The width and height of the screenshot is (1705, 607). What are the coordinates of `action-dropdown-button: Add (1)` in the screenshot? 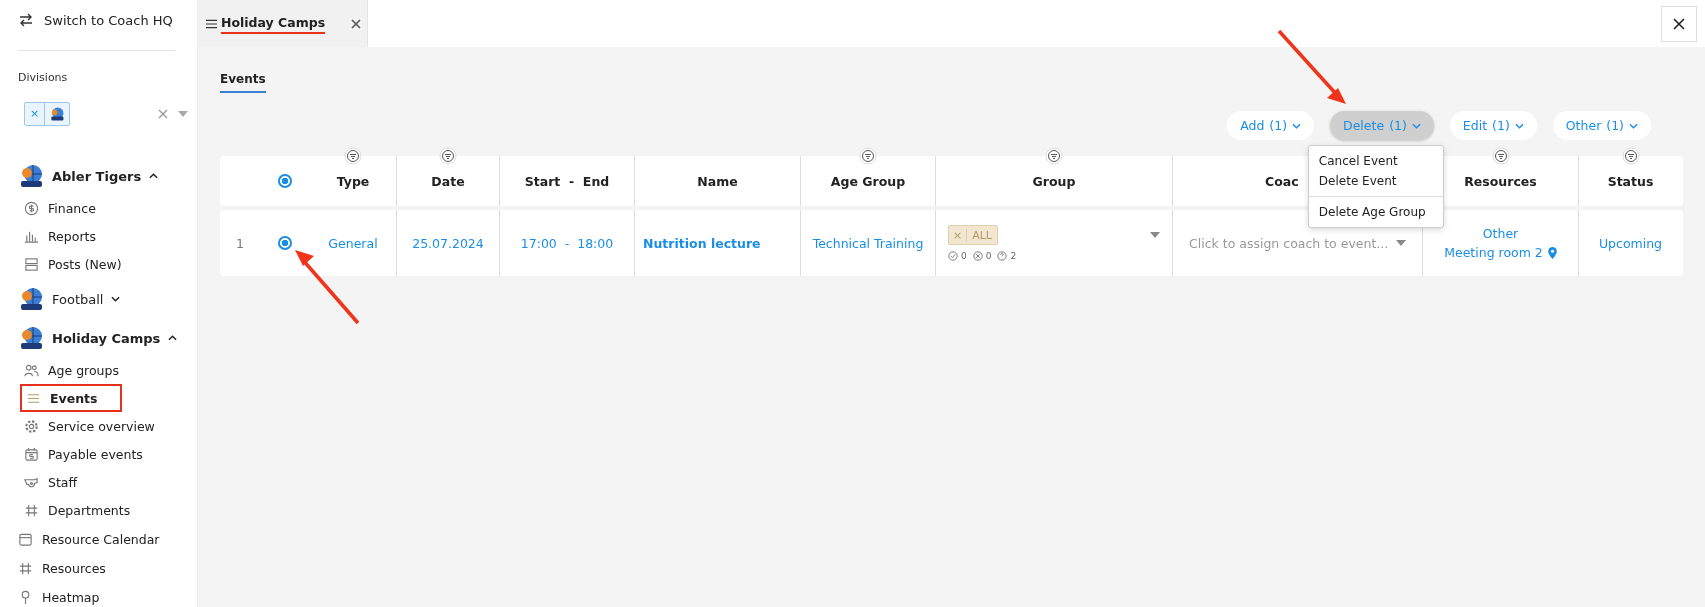 It's located at (1271, 125).